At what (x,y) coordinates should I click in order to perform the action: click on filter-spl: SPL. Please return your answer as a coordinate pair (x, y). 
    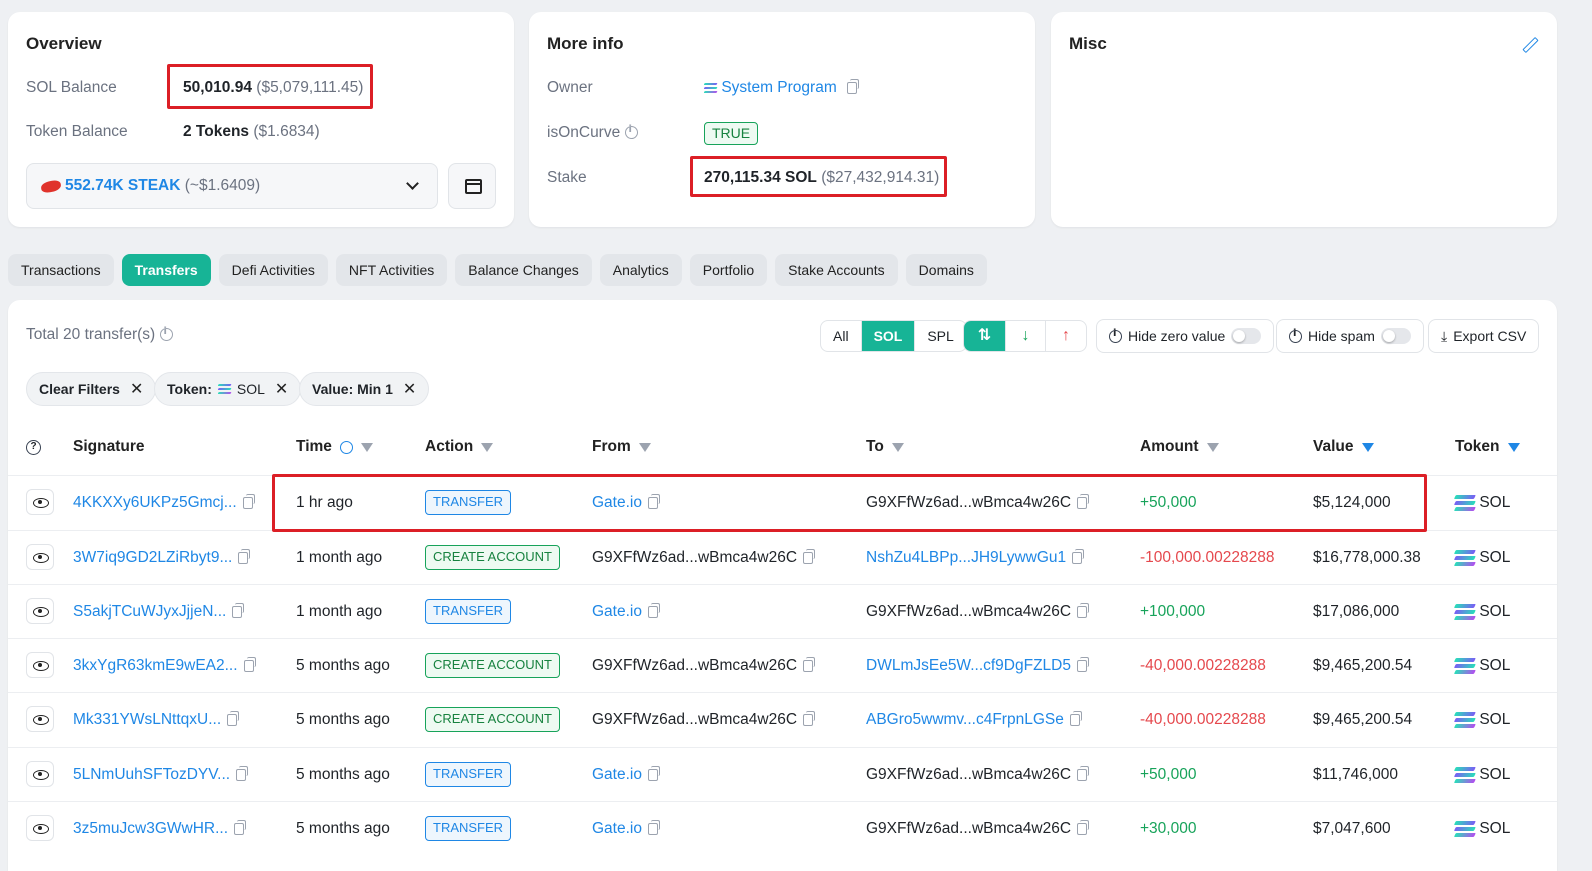
    Looking at the image, I should click on (940, 336).